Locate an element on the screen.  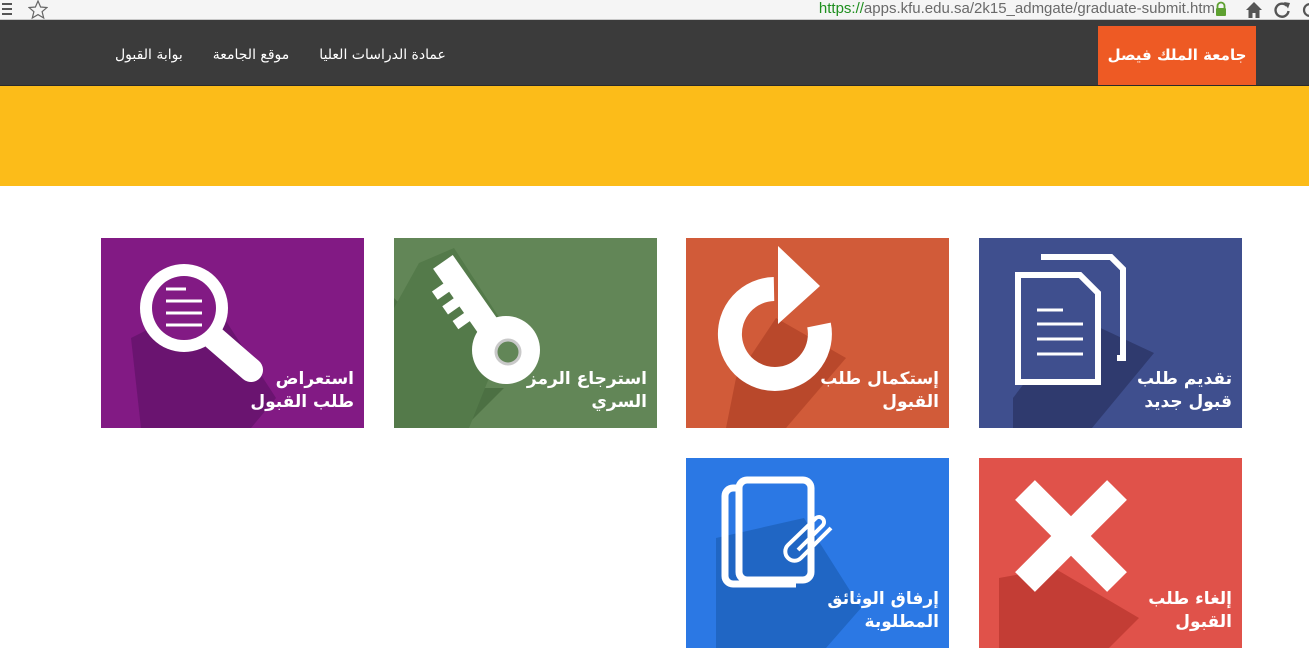
tile-view-application: استعراض طلب القبول is located at coordinates (232, 333).